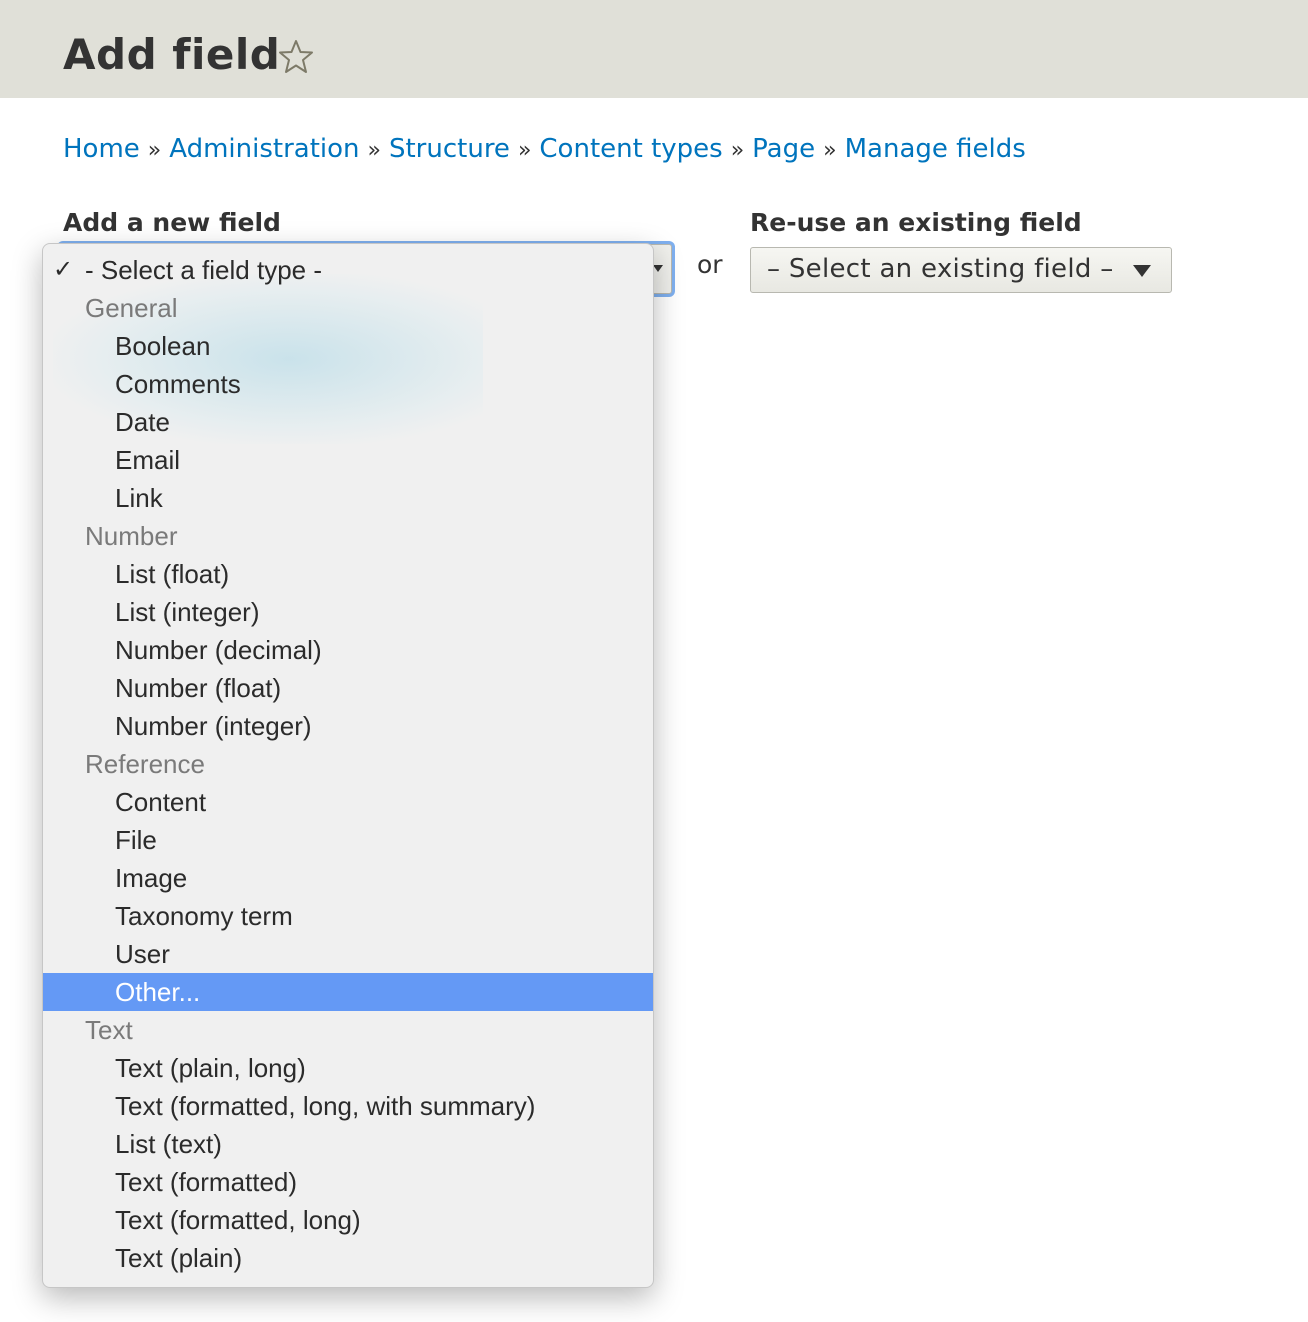 The width and height of the screenshot is (1308, 1322). I want to click on dropdown-option: User, so click(348, 954).